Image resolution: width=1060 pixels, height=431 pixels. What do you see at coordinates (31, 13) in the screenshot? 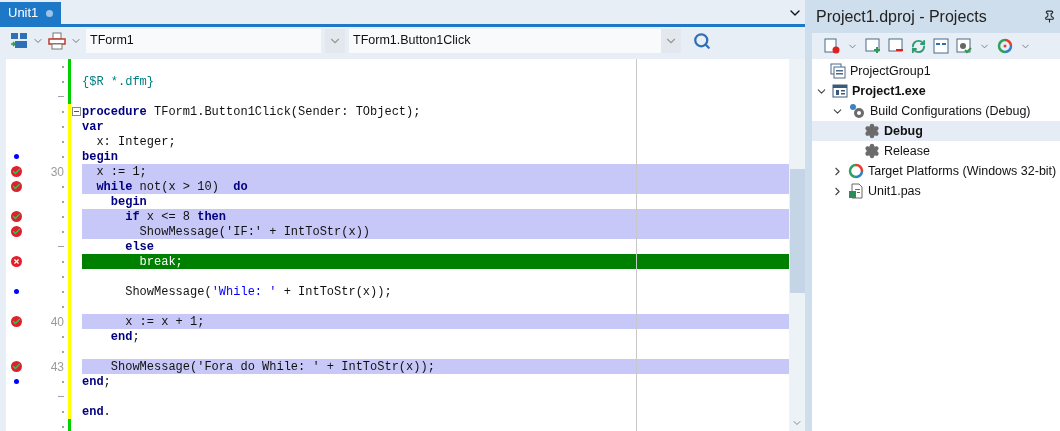
I see `editor-tab: Unit1` at bounding box center [31, 13].